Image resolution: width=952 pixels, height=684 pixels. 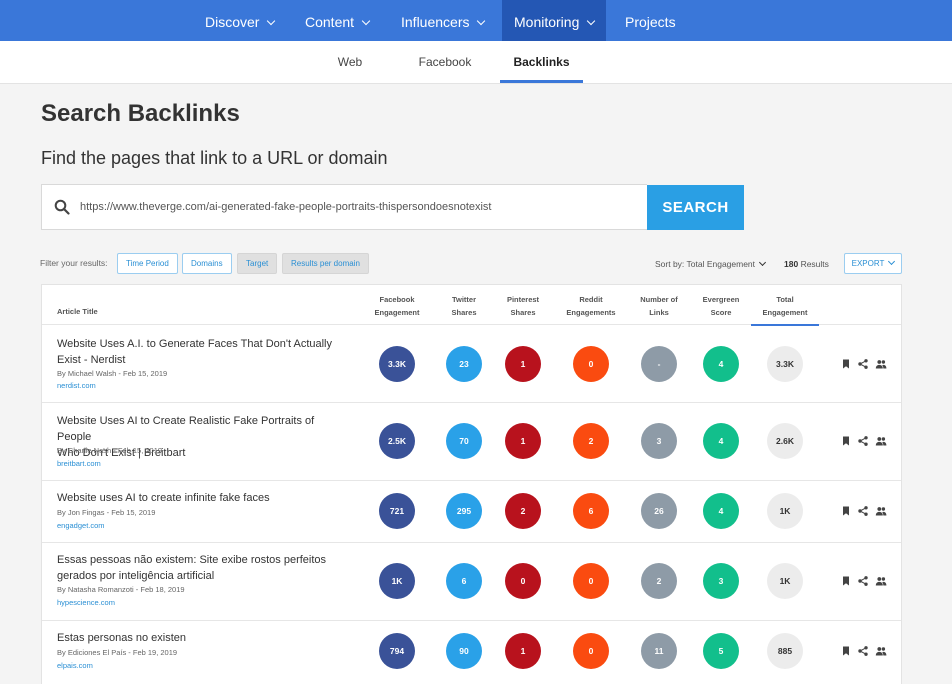 I want to click on facebook-engagement-badge: 3.3K, so click(x=397, y=364).